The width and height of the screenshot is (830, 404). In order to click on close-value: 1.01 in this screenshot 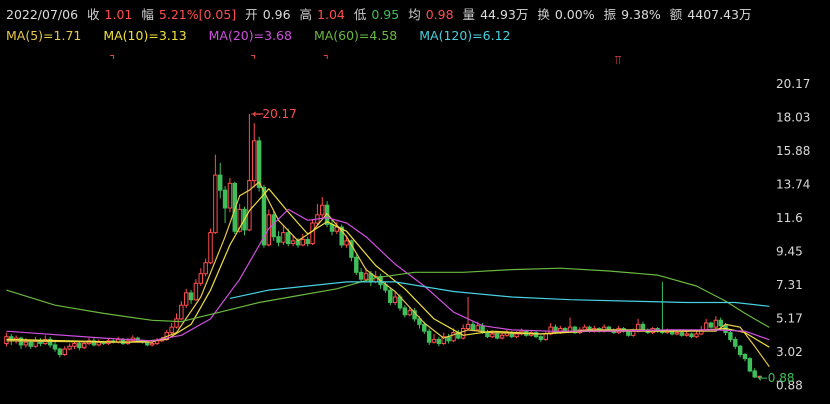, I will do `click(118, 14)`.